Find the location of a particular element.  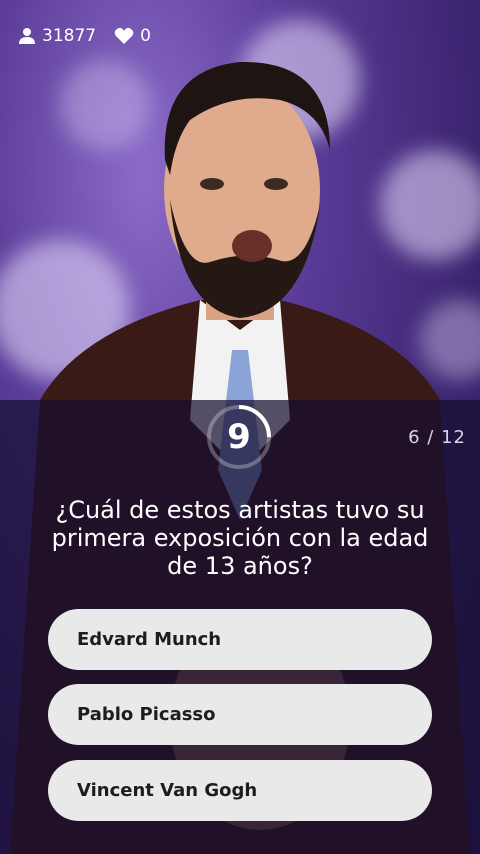

countdown-number: 9 is located at coordinates (239, 437).